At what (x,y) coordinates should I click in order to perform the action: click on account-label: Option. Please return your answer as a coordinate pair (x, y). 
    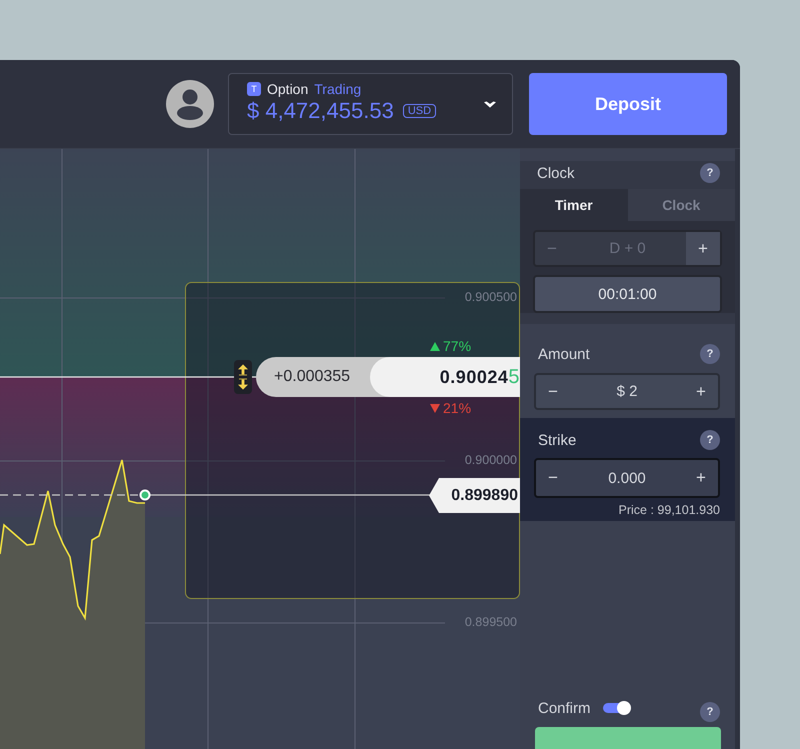
    Looking at the image, I should click on (287, 89).